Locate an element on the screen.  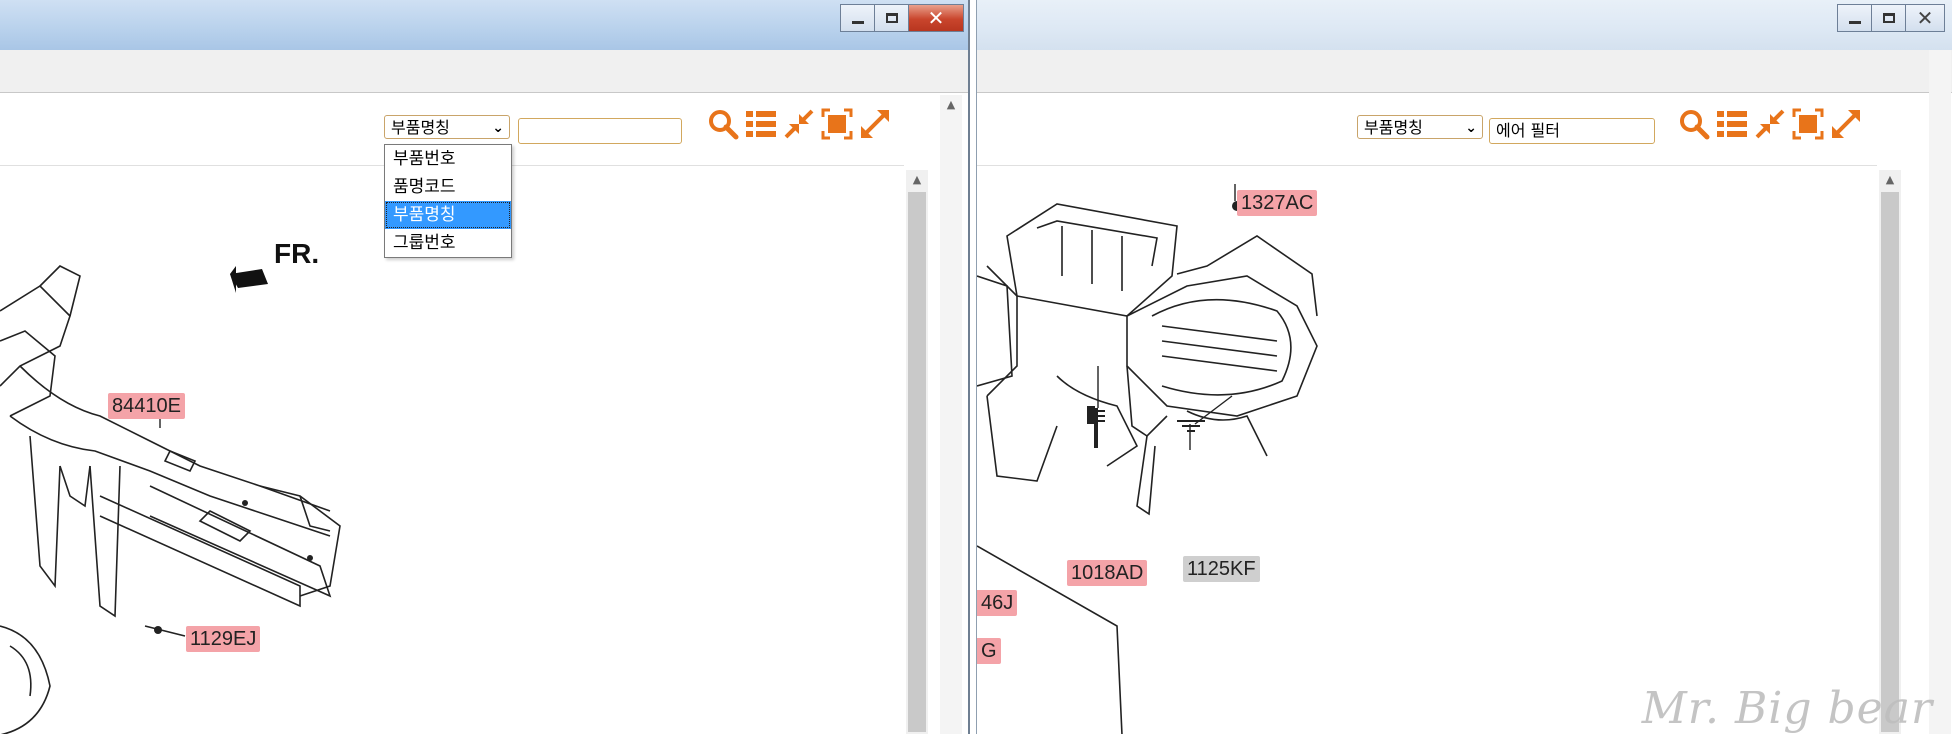
dropdown-option: 부품번호 is located at coordinates (448, 159).